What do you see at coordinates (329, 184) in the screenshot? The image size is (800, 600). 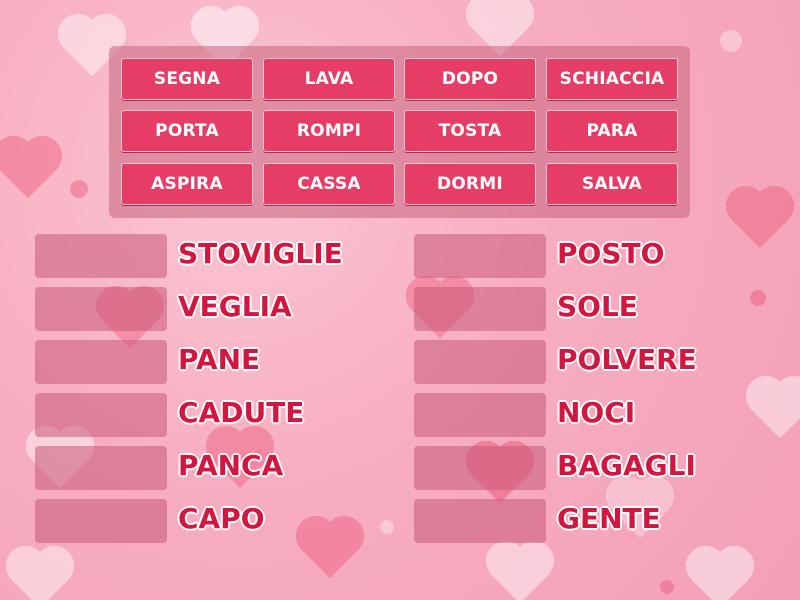 I see `tile-cassa: CASSA` at bounding box center [329, 184].